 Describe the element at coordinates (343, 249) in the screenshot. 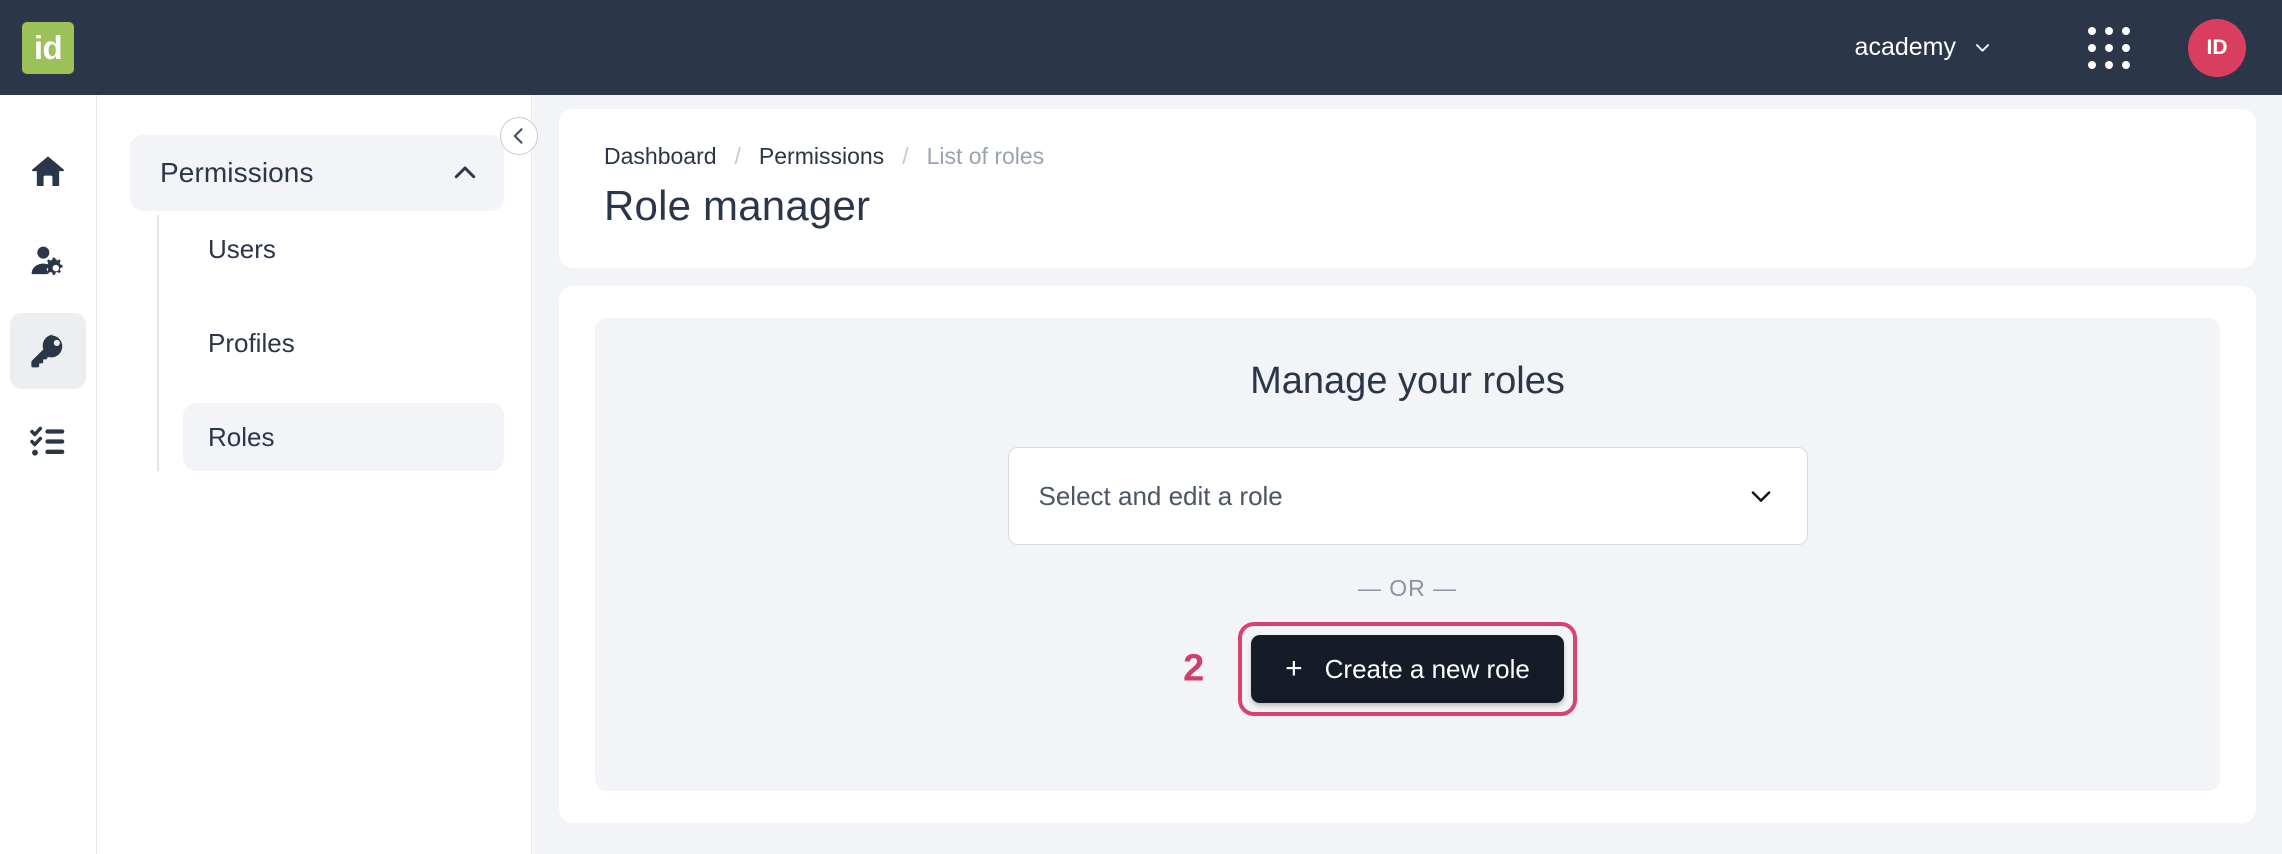

I see `sidebar-item-users: Users` at that location.